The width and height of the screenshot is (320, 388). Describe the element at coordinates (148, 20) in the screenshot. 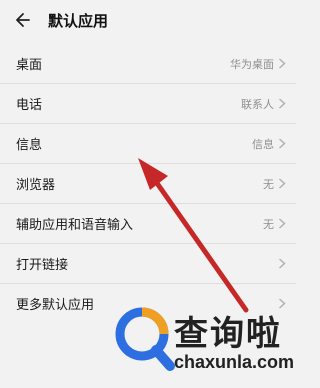

I see `app-bar: 默认应用` at that location.